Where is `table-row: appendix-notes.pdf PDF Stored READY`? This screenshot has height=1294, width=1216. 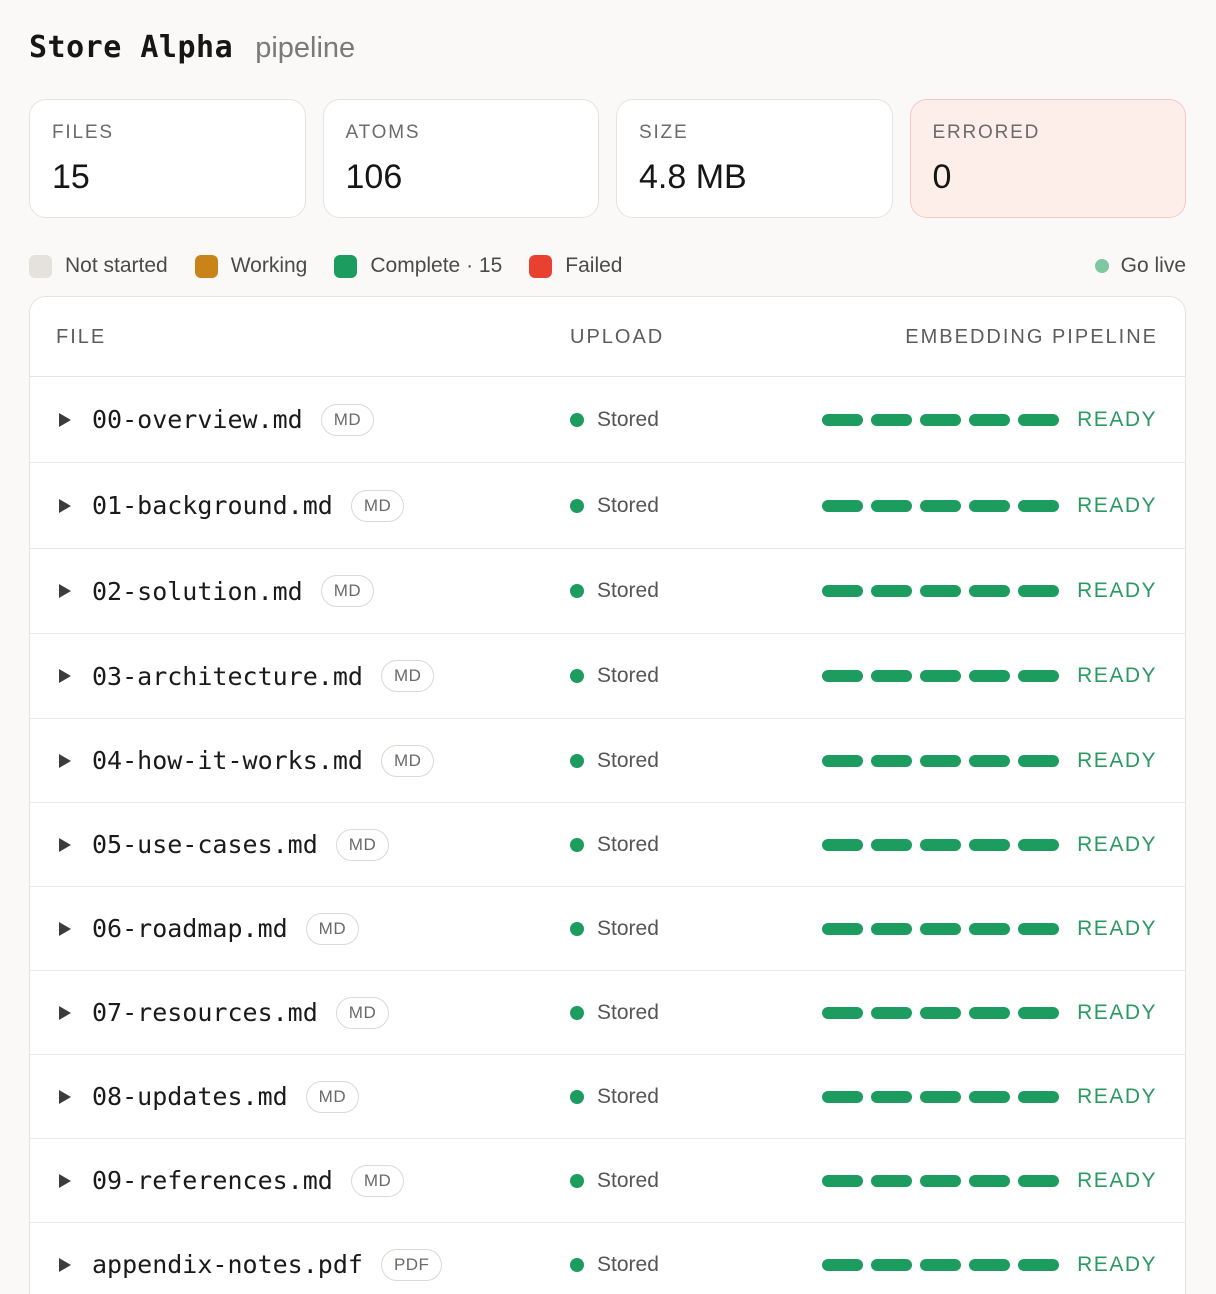 table-row: appendix-notes.pdf PDF Stored READY is located at coordinates (607, 1258).